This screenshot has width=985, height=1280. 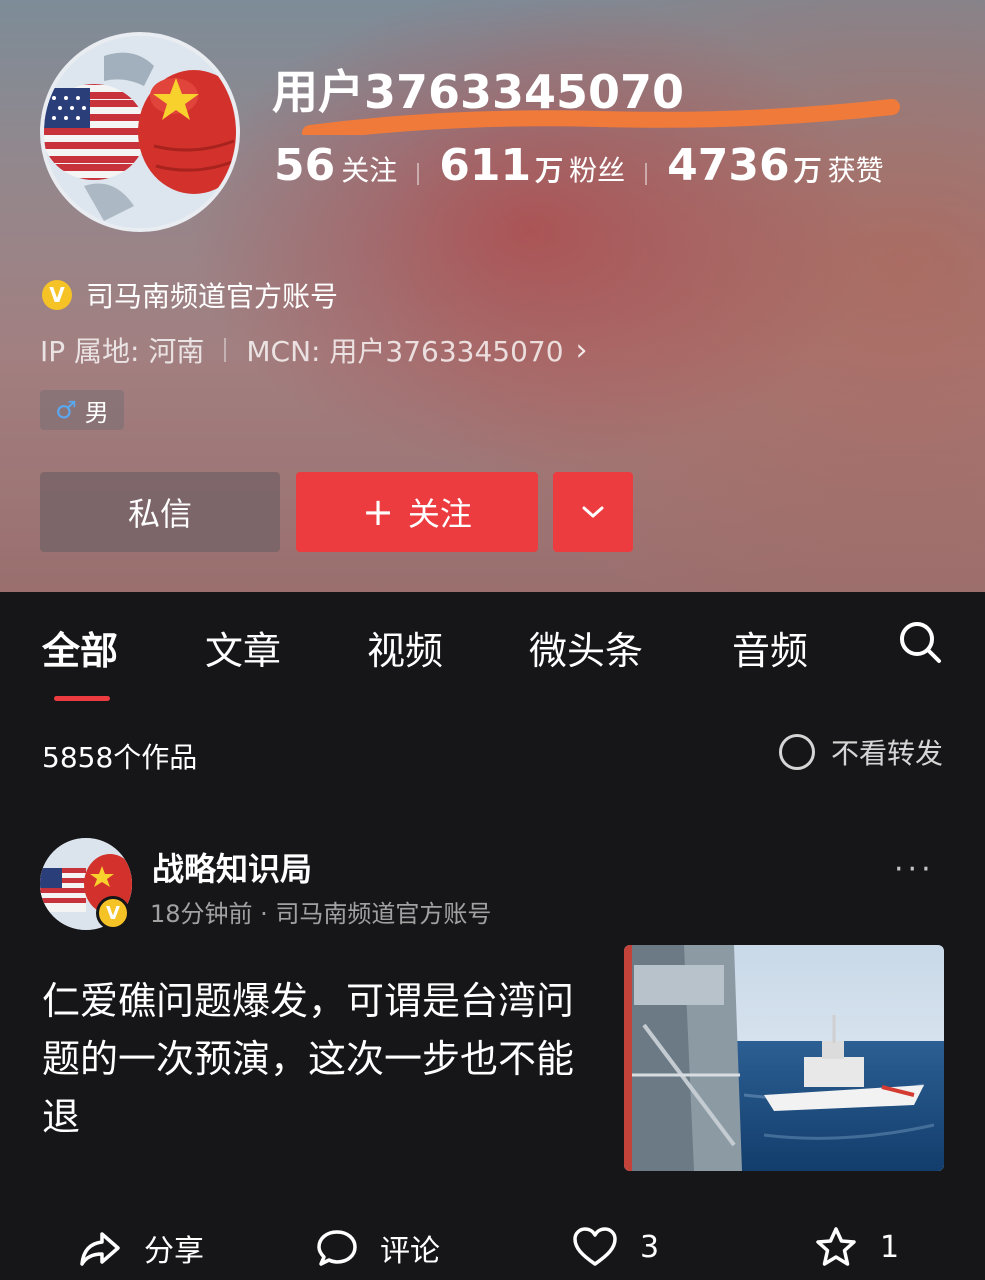 What do you see at coordinates (595, 1246) in the screenshot?
I see `heart-icon` at bounding box center [595, 1246].